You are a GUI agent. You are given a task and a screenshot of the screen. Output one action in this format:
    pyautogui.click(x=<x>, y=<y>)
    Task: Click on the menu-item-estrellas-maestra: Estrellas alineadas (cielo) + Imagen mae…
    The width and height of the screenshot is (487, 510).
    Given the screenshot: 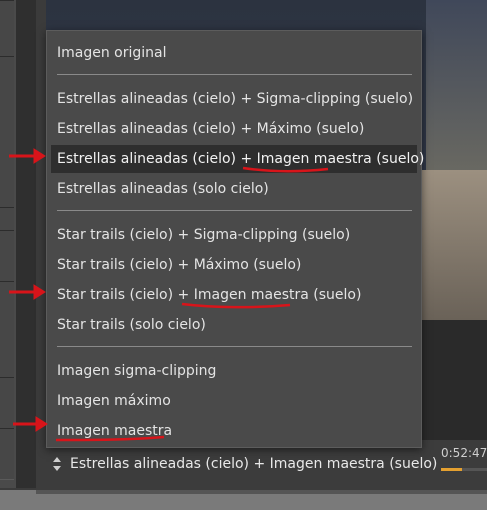 What is the action you would take?
    pyautogui.click(x=237, y=159)
    